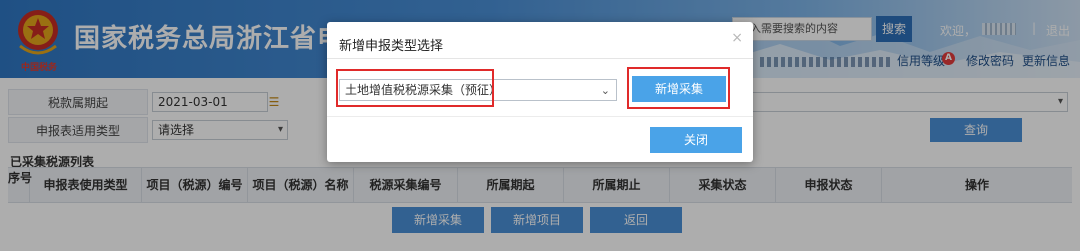 The width and height of the screenshot is (1080, 251). Describe the element at coordinates (696, 140) in the screenshot. I see `modal-close-button: 关闭` at that location.